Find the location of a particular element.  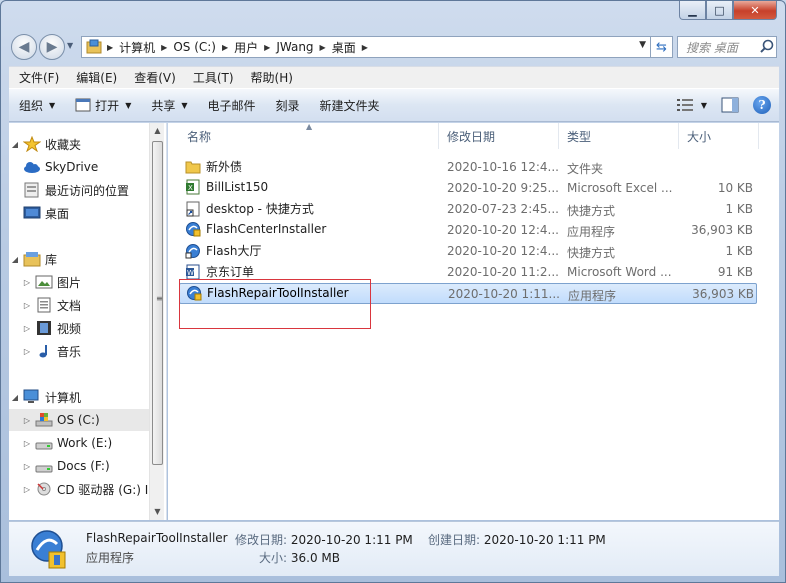

share-label: 共享 is located at coordinates (163, 105).